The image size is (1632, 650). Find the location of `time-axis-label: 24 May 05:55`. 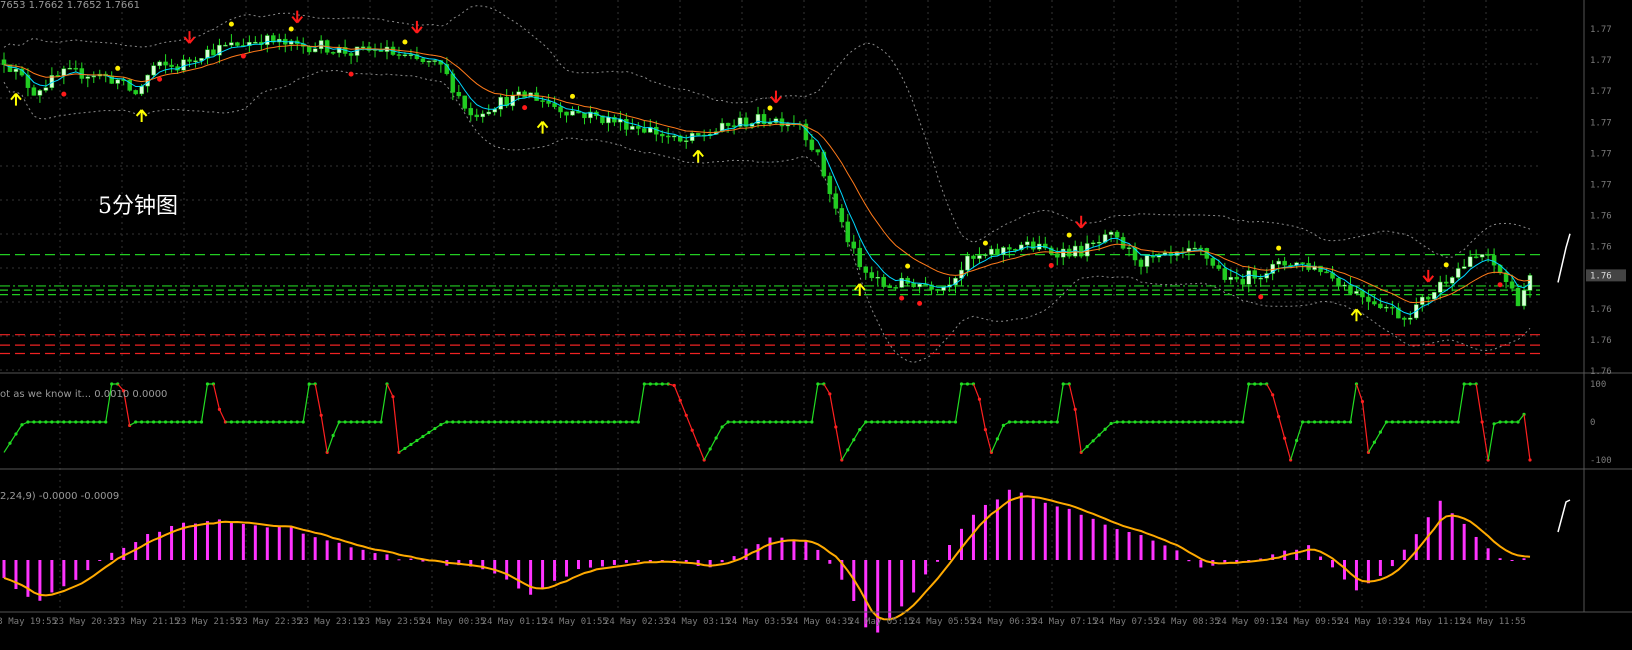

time-axis-label: 24 May 05:55 is located at coordinates (942, 622).